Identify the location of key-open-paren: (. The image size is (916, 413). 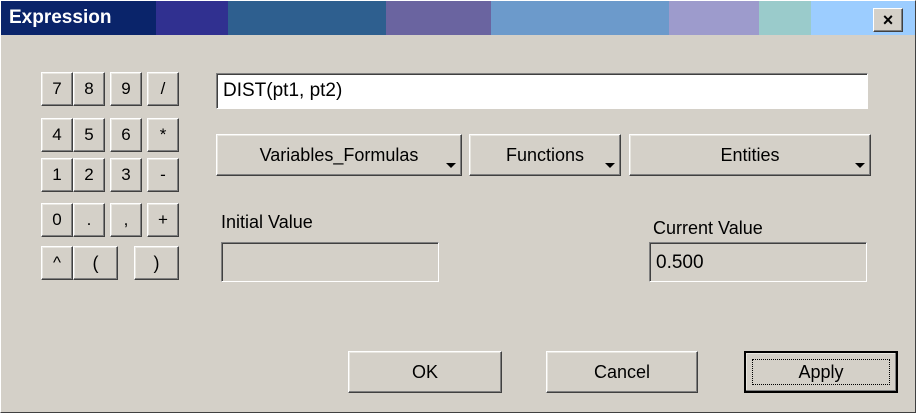
(95, 263).